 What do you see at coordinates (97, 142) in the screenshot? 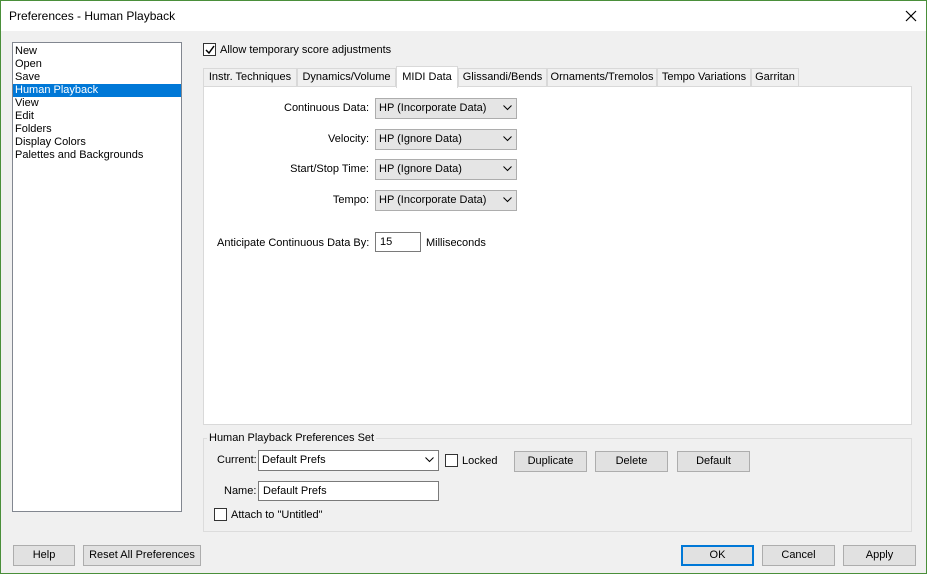
I see `category-item-display-colors: Display Colors` at bounding box center [97, 142].